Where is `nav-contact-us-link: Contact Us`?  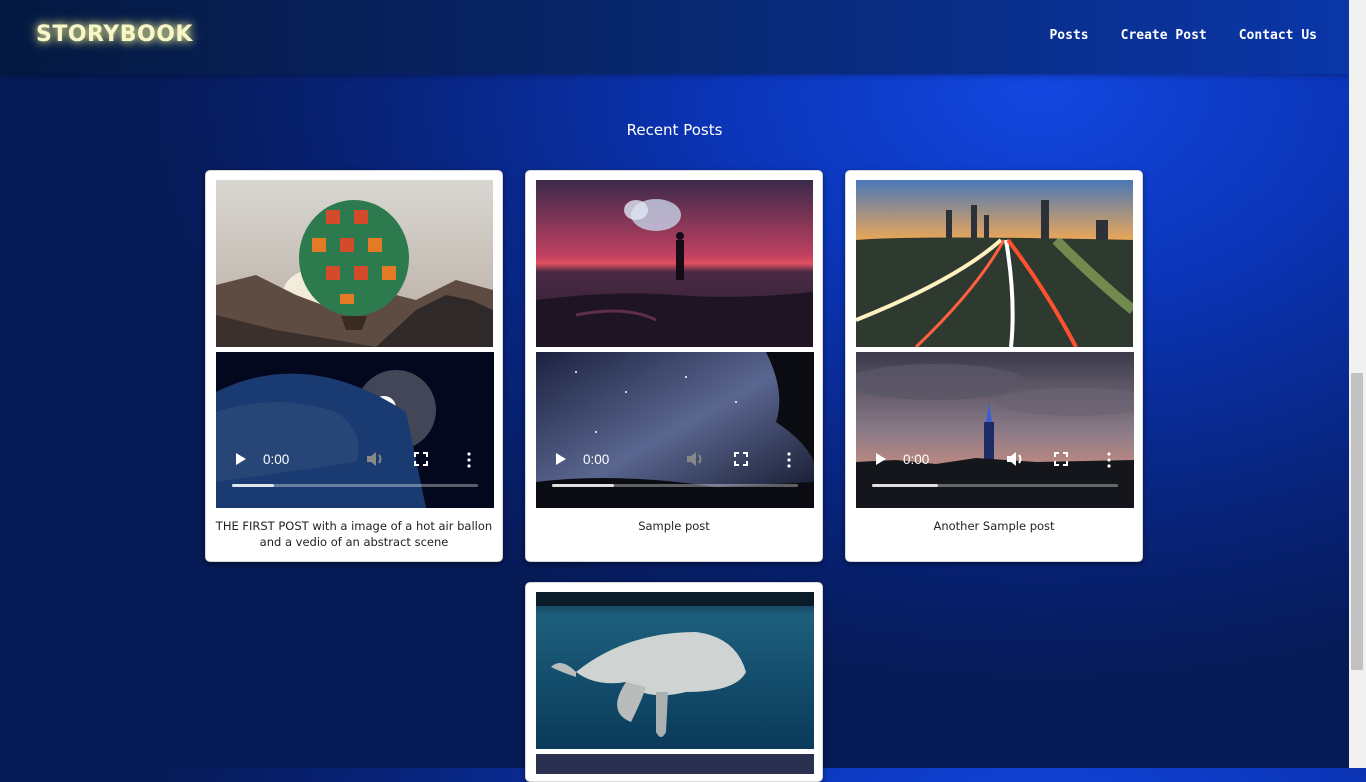
nav-contact-us-link: Contact Us is located at coordinates (1278, 35).